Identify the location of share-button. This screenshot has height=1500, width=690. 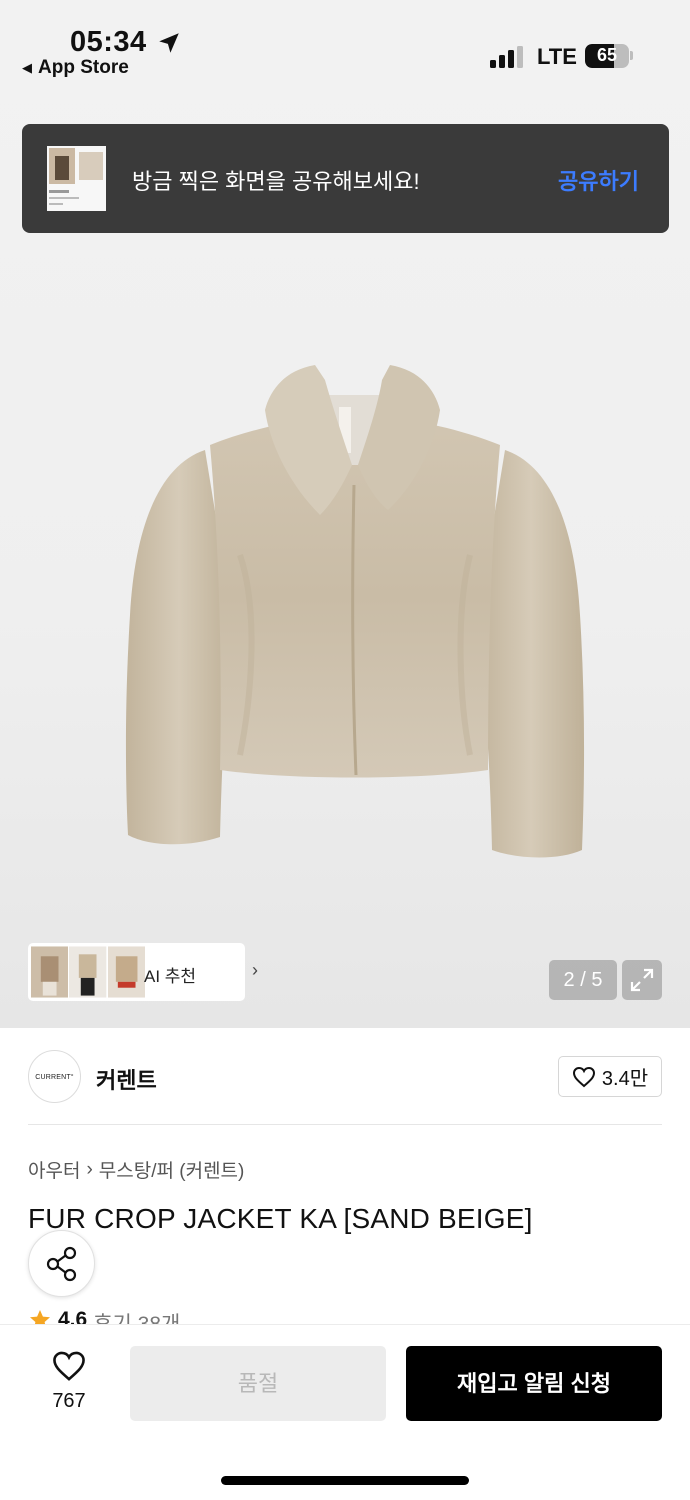
(61, 1263).